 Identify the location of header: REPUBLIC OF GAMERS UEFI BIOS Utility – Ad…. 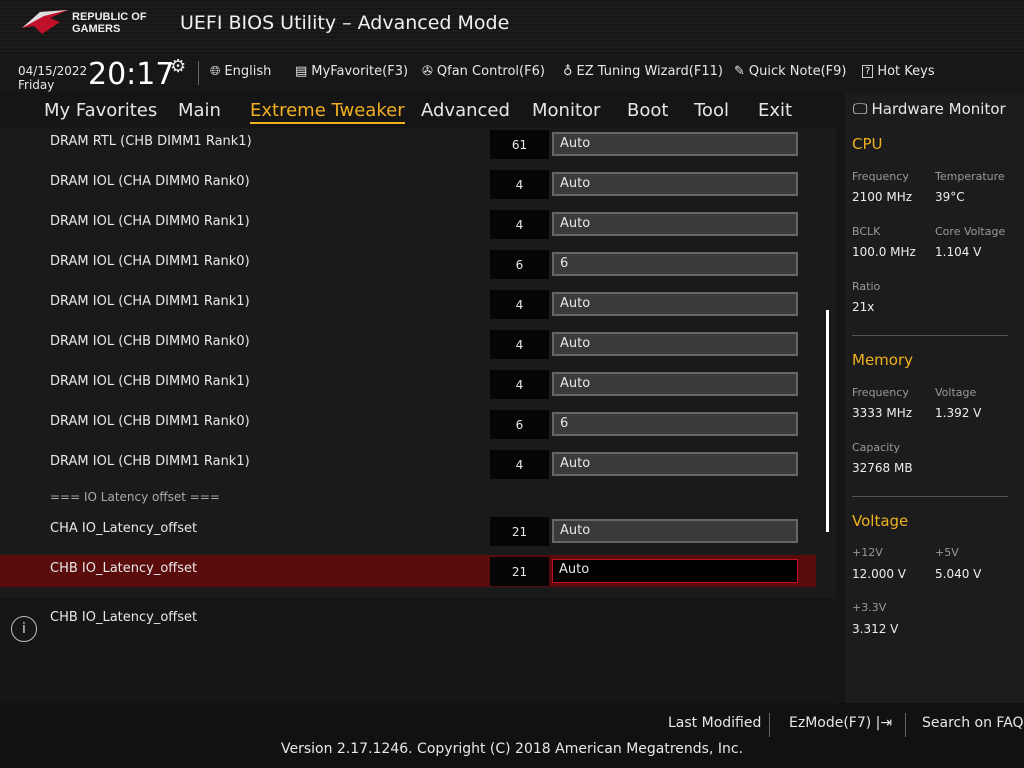
(512, 27).